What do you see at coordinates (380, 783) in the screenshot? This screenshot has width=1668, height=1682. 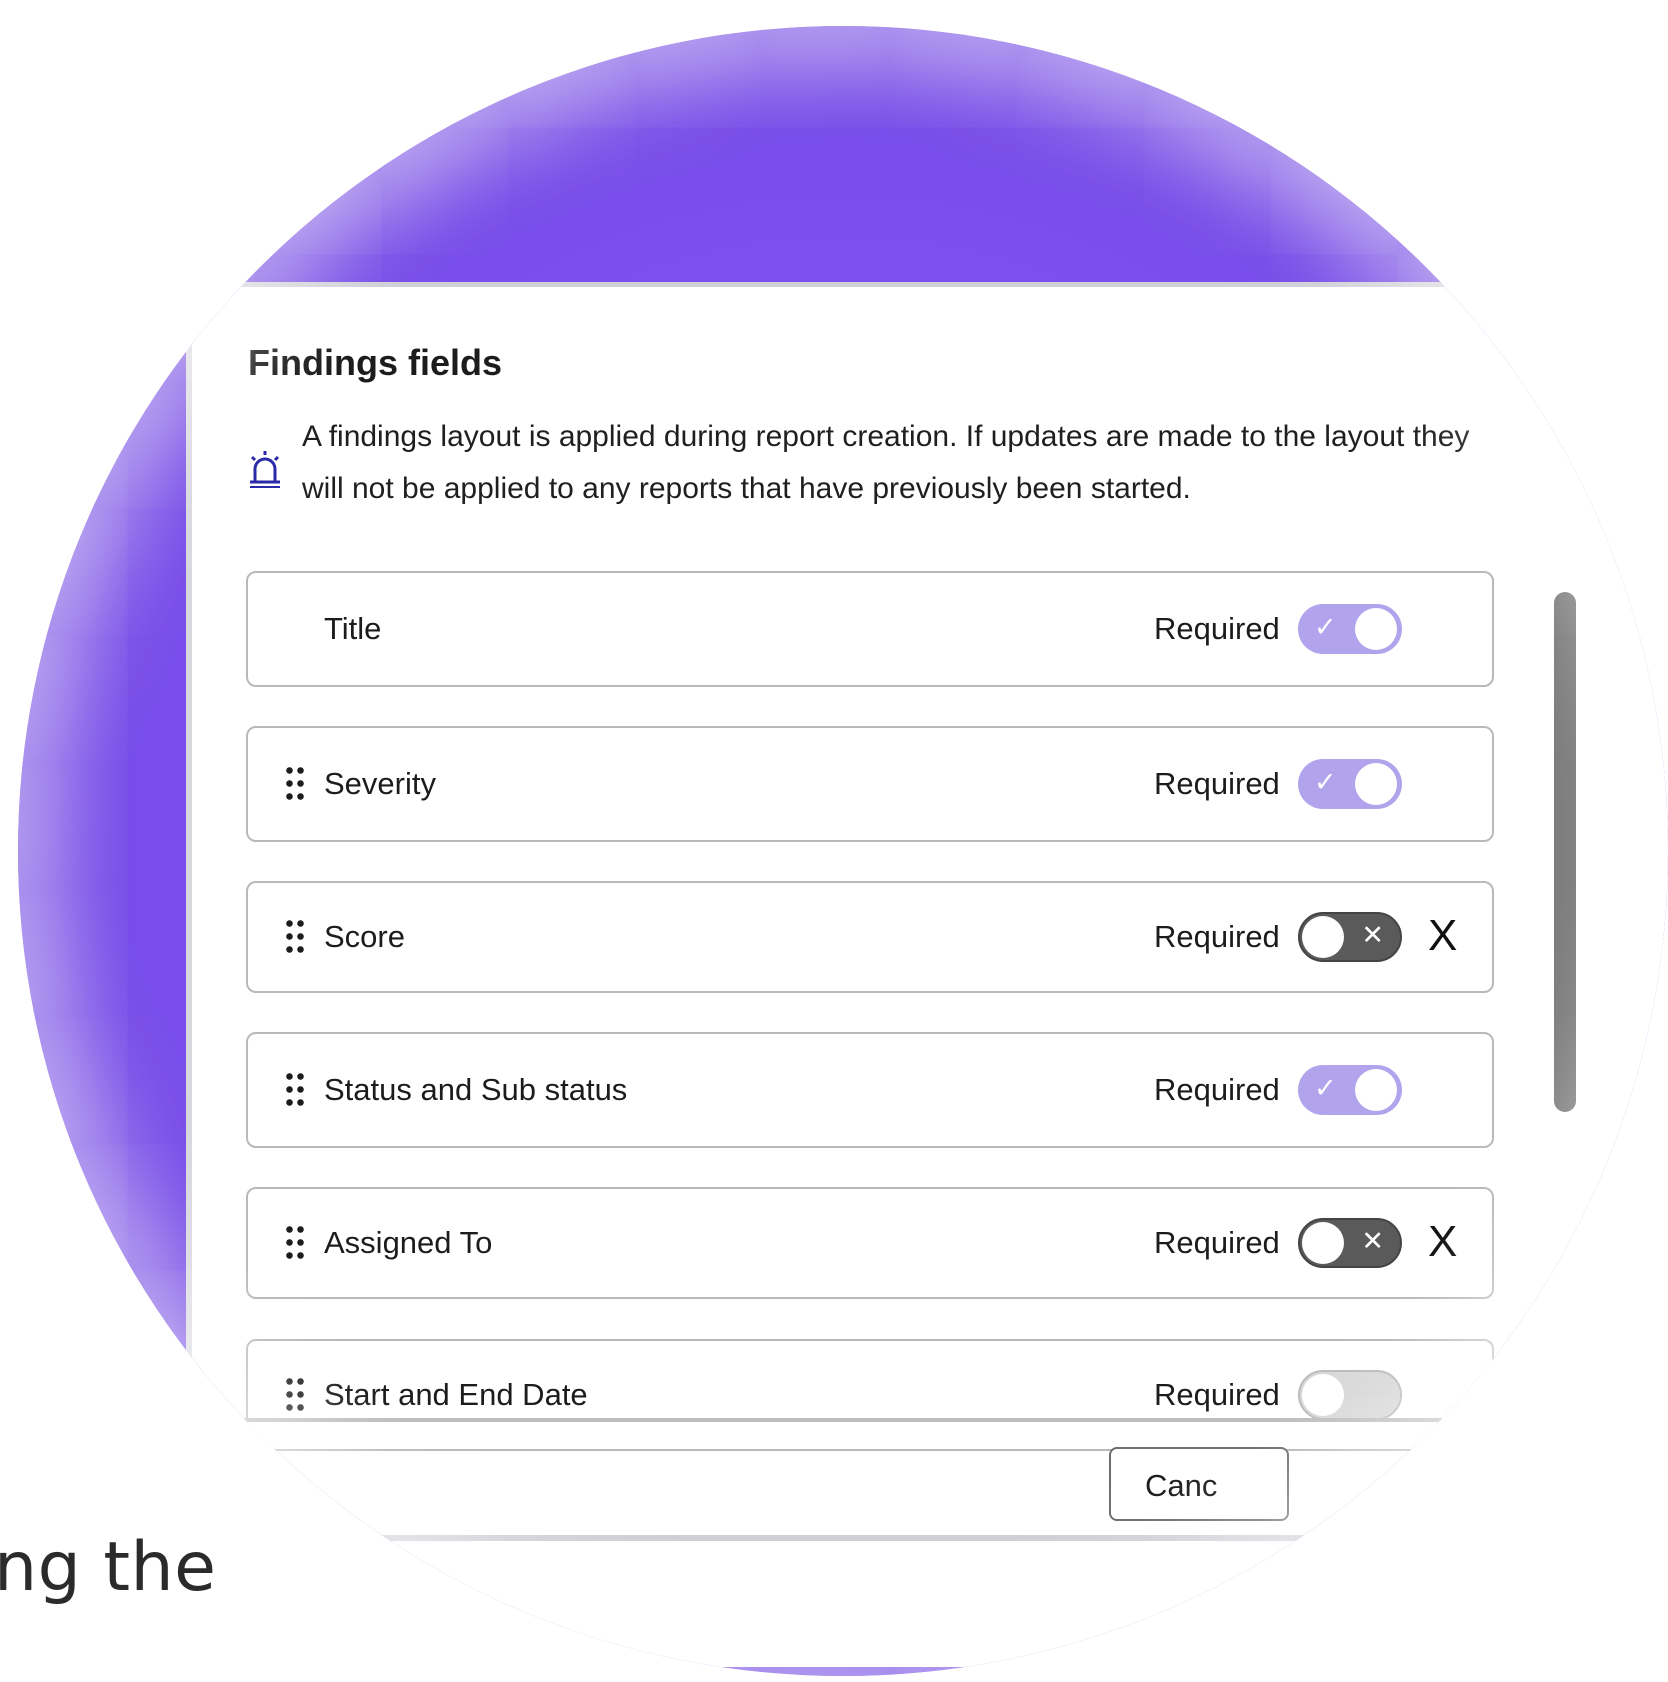 I see `field-label: Severity` at bounding box center [380, 783].